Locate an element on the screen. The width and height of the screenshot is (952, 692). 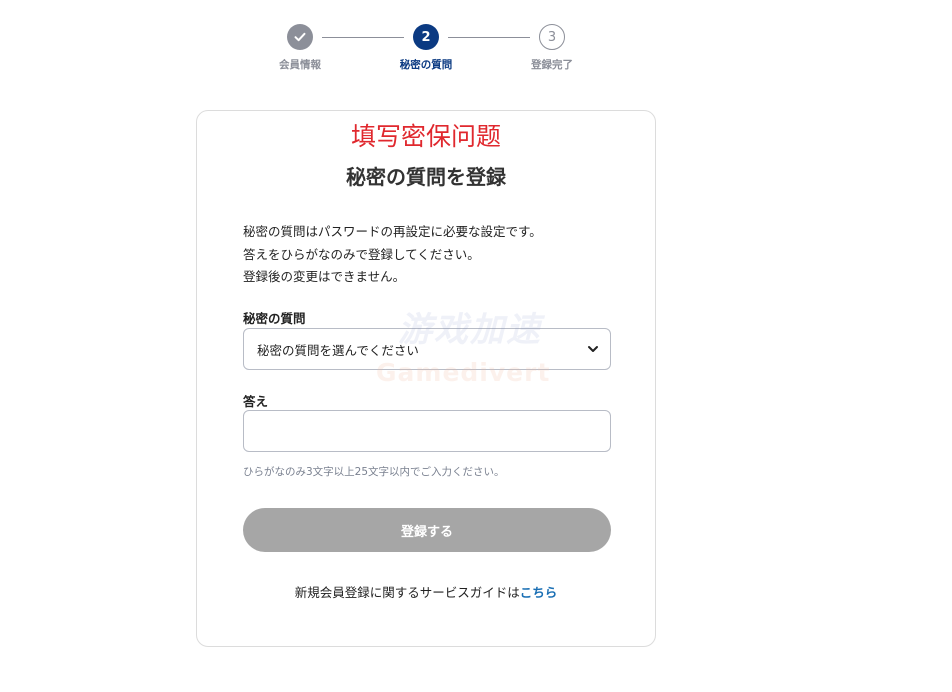
chevron-down-icon is located at coordinates (593, 349).